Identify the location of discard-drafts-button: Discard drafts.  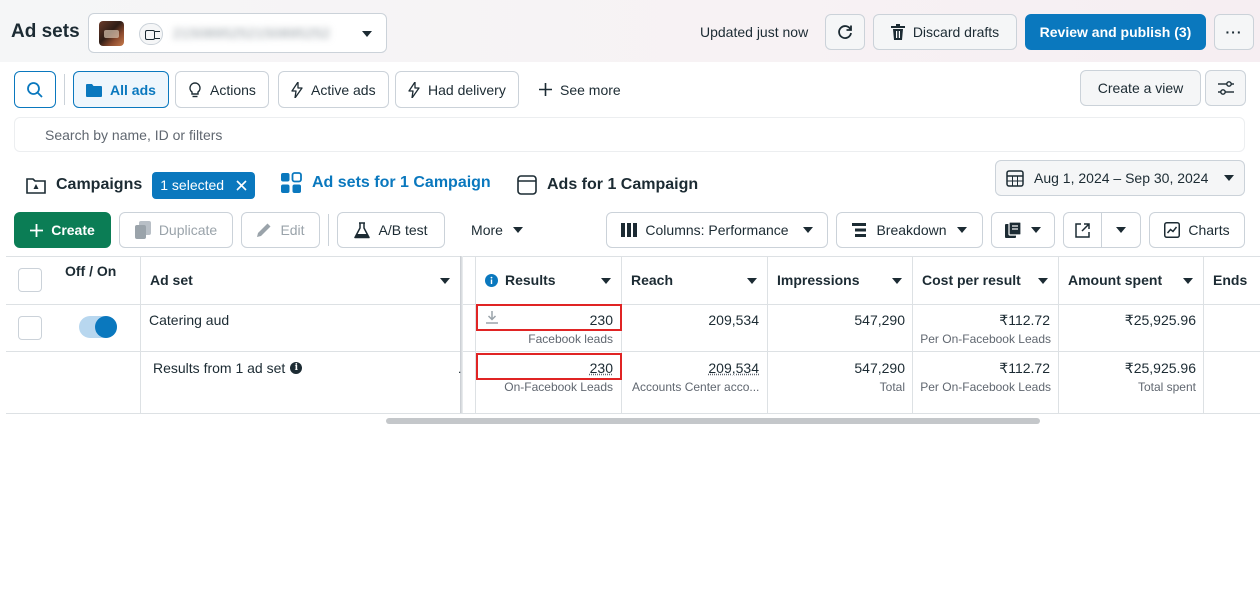
(945, 32).